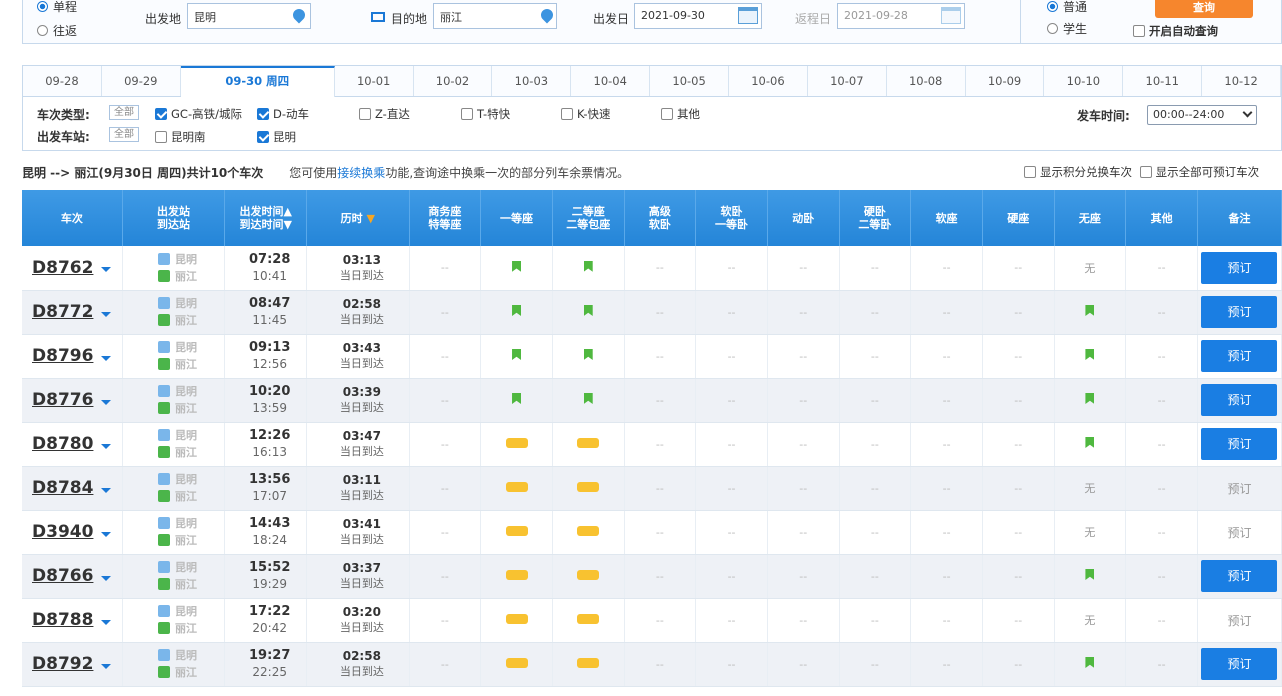 This screenshot has height=696, width=1282. Describe the element at coordinates (283, 114) in the screenshot. I see `type-filter-d: D-动车` at that location.